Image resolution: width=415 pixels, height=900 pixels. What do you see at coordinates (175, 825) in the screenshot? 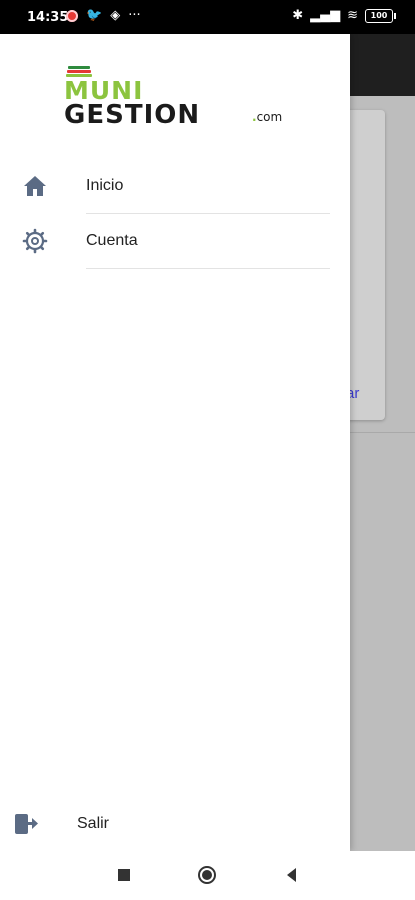
I see `logout-button: Salir` at bounding box center [175, 825].